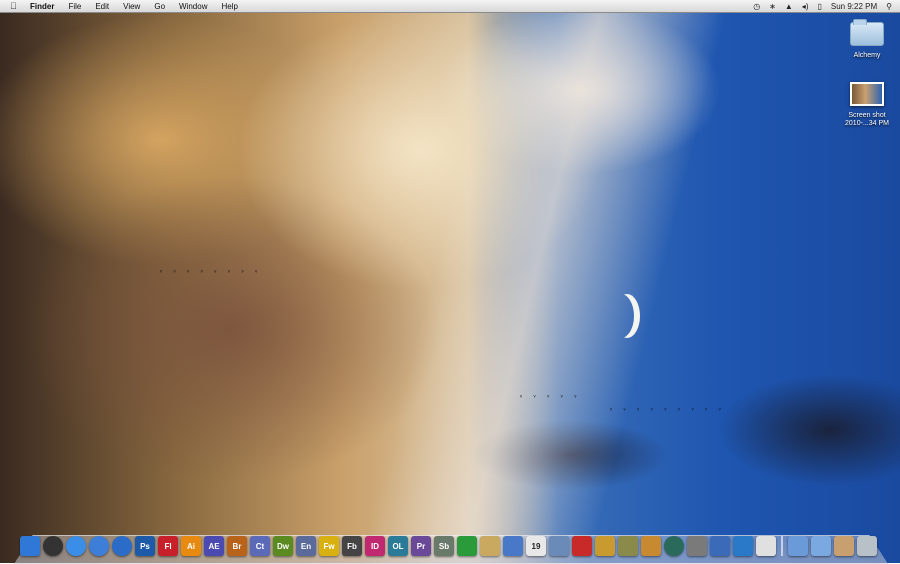  What do you see at coordinates (798, 546) in the screenshot?
I see `dock-applications-stack-icon` at bounding box center [798, 546].